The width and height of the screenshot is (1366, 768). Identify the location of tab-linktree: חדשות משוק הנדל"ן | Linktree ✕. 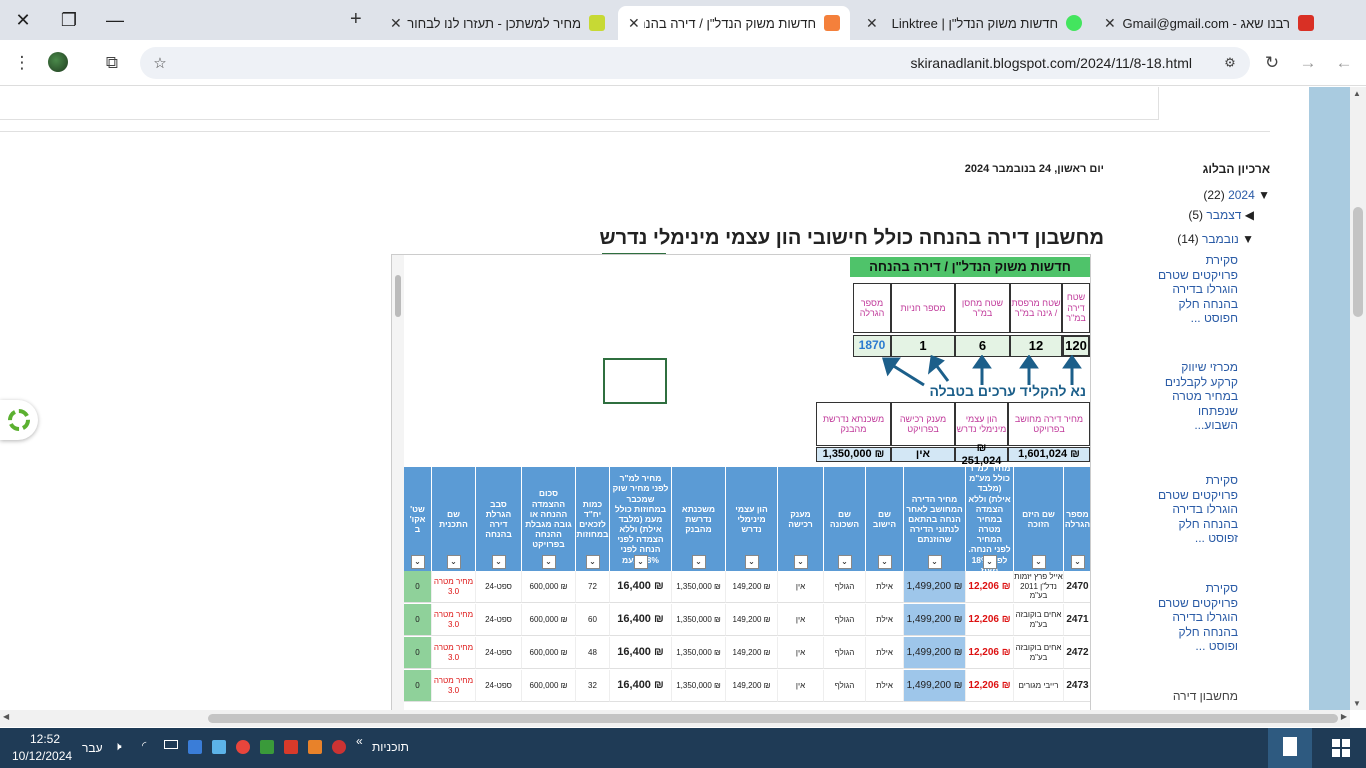
(974, 23).